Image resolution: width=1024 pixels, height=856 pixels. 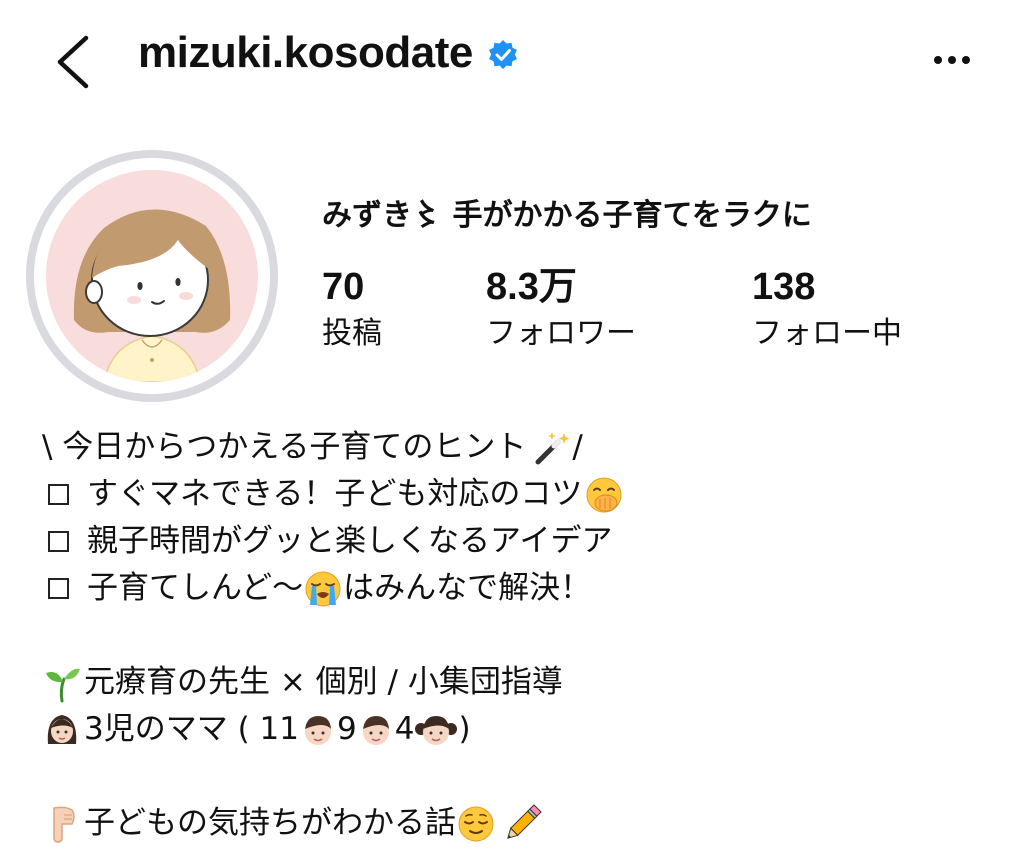 What do you see at coordinates (335, 494) in the screenshot?
I see `bio-text: すぐマネできる！子ども対応のコツ` at bounding box center [335, 494].